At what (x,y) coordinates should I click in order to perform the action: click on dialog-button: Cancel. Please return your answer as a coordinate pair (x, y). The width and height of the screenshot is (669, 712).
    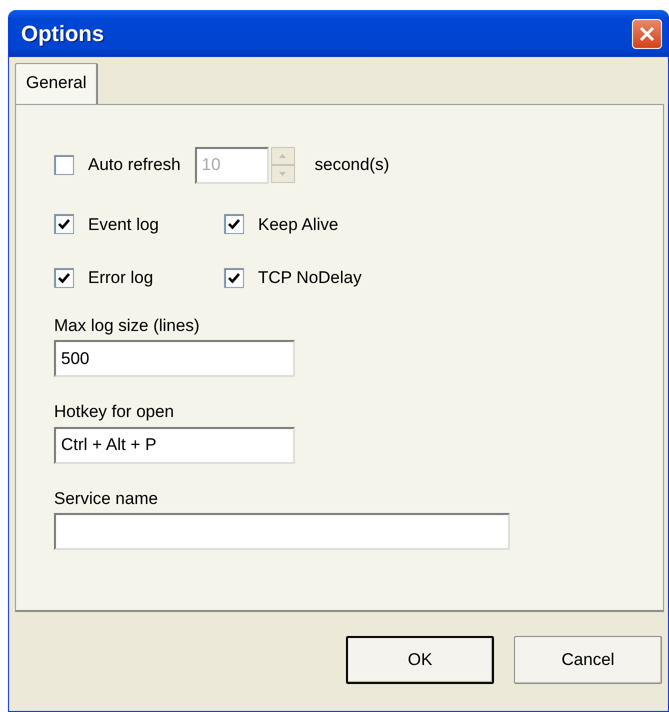
    Looking at the image, I should click on (588, 660).